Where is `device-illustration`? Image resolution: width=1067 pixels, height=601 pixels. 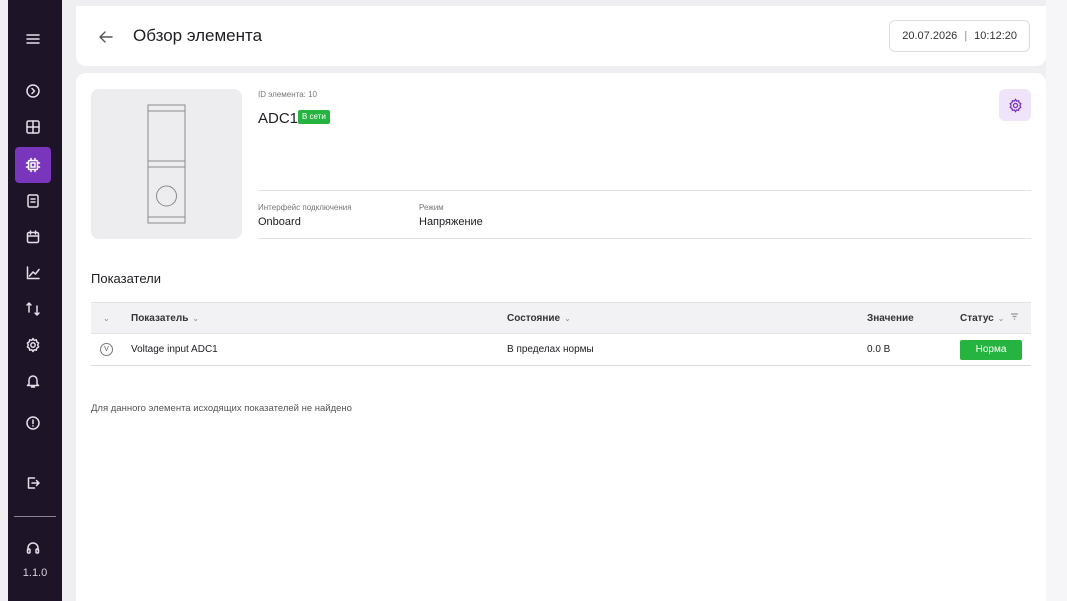 device-illustration is located at coordinates (166, 164).